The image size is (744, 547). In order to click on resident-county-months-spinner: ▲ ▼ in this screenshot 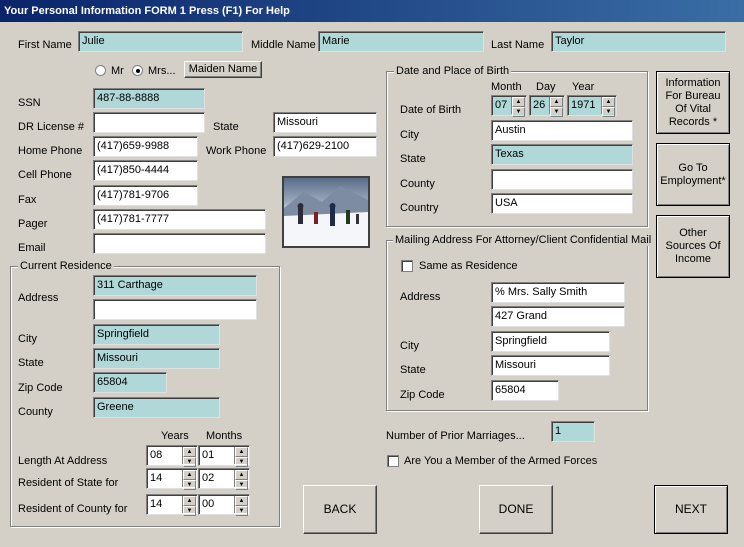, I will do `click(241, 506)`.